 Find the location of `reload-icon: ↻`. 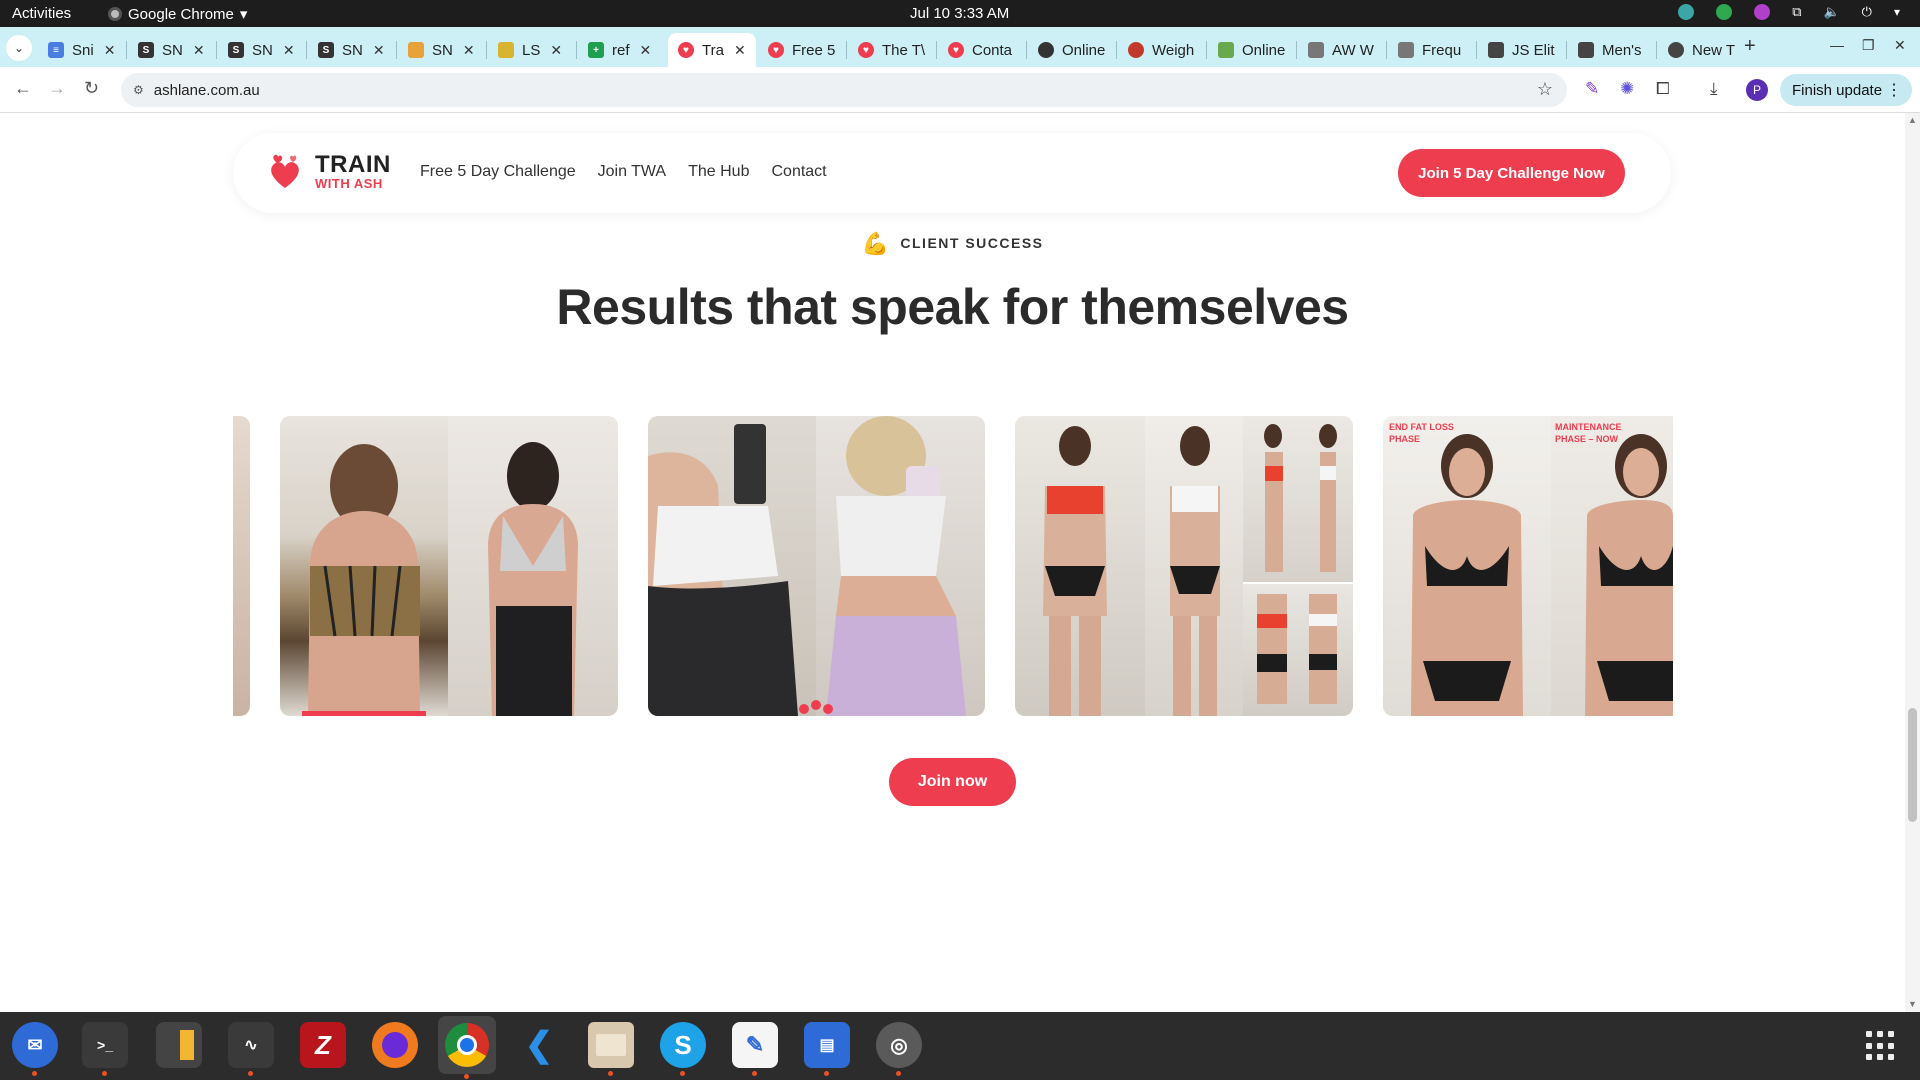

reload-icon: ↻ is located at coordinates (91, 88).